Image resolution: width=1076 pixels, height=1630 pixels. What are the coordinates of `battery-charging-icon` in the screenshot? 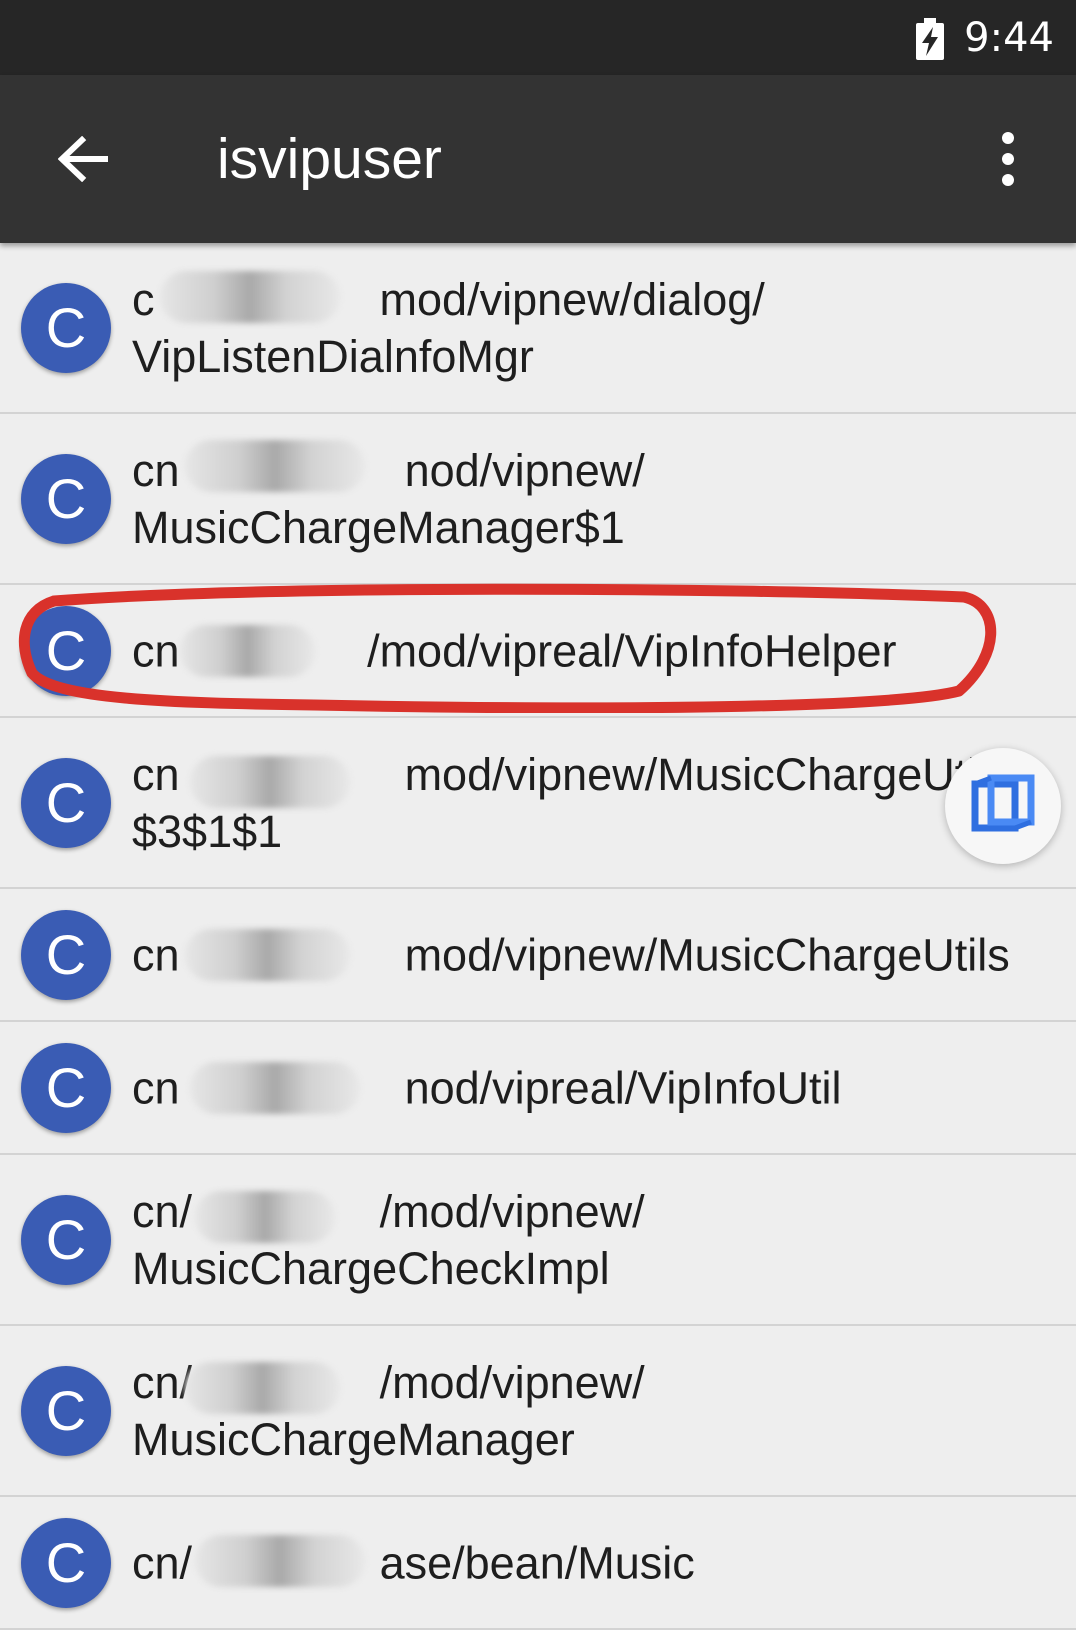 It's located at (930, 39).